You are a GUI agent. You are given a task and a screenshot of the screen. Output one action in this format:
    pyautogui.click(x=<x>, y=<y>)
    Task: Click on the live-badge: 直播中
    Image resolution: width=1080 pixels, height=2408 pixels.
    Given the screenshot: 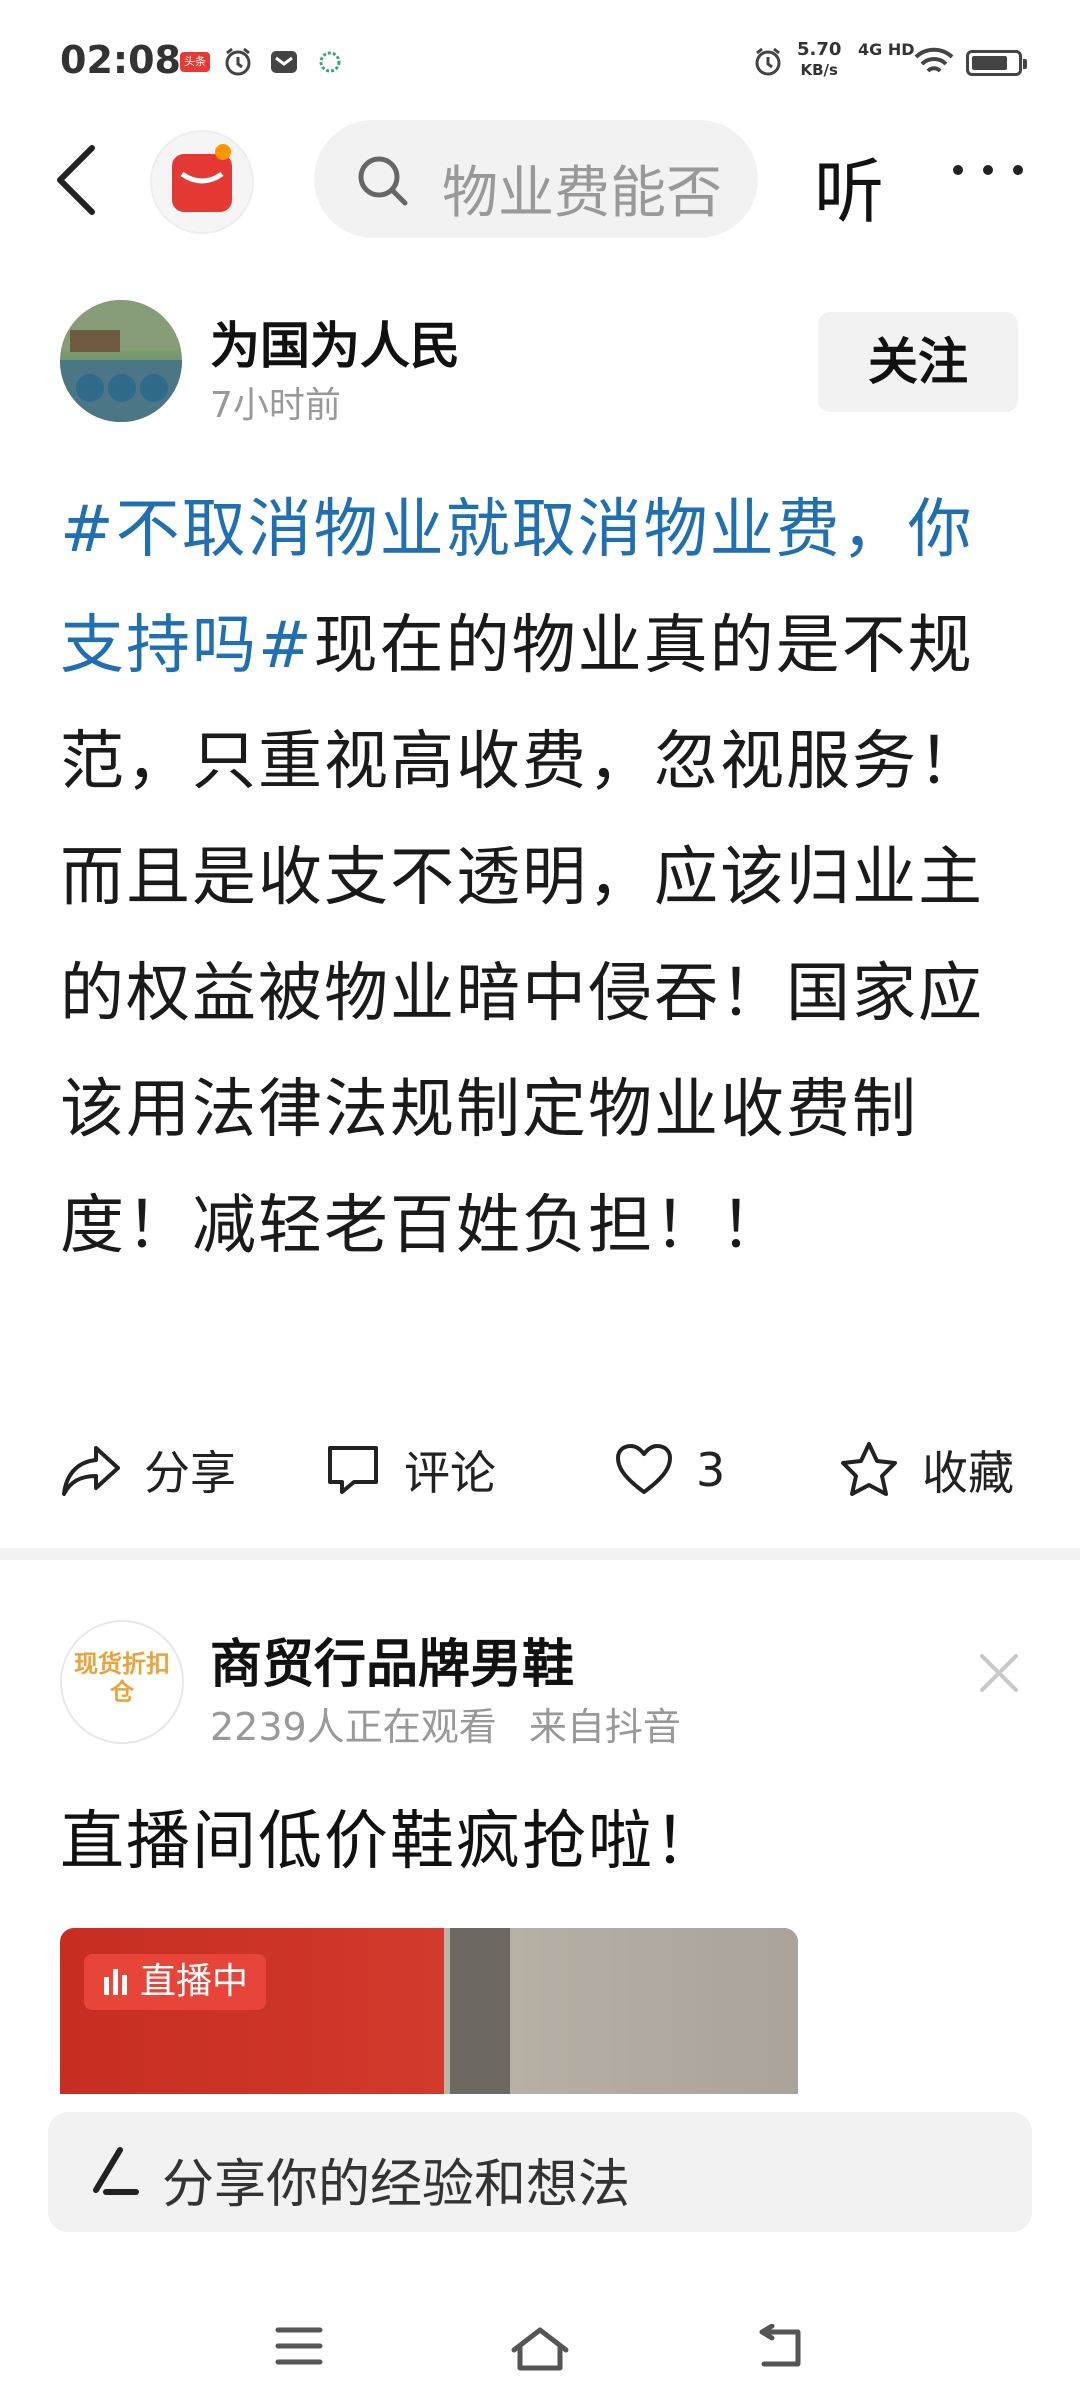 What is the action you would take?
    pyautogui.click(x=175, y=1982)
    